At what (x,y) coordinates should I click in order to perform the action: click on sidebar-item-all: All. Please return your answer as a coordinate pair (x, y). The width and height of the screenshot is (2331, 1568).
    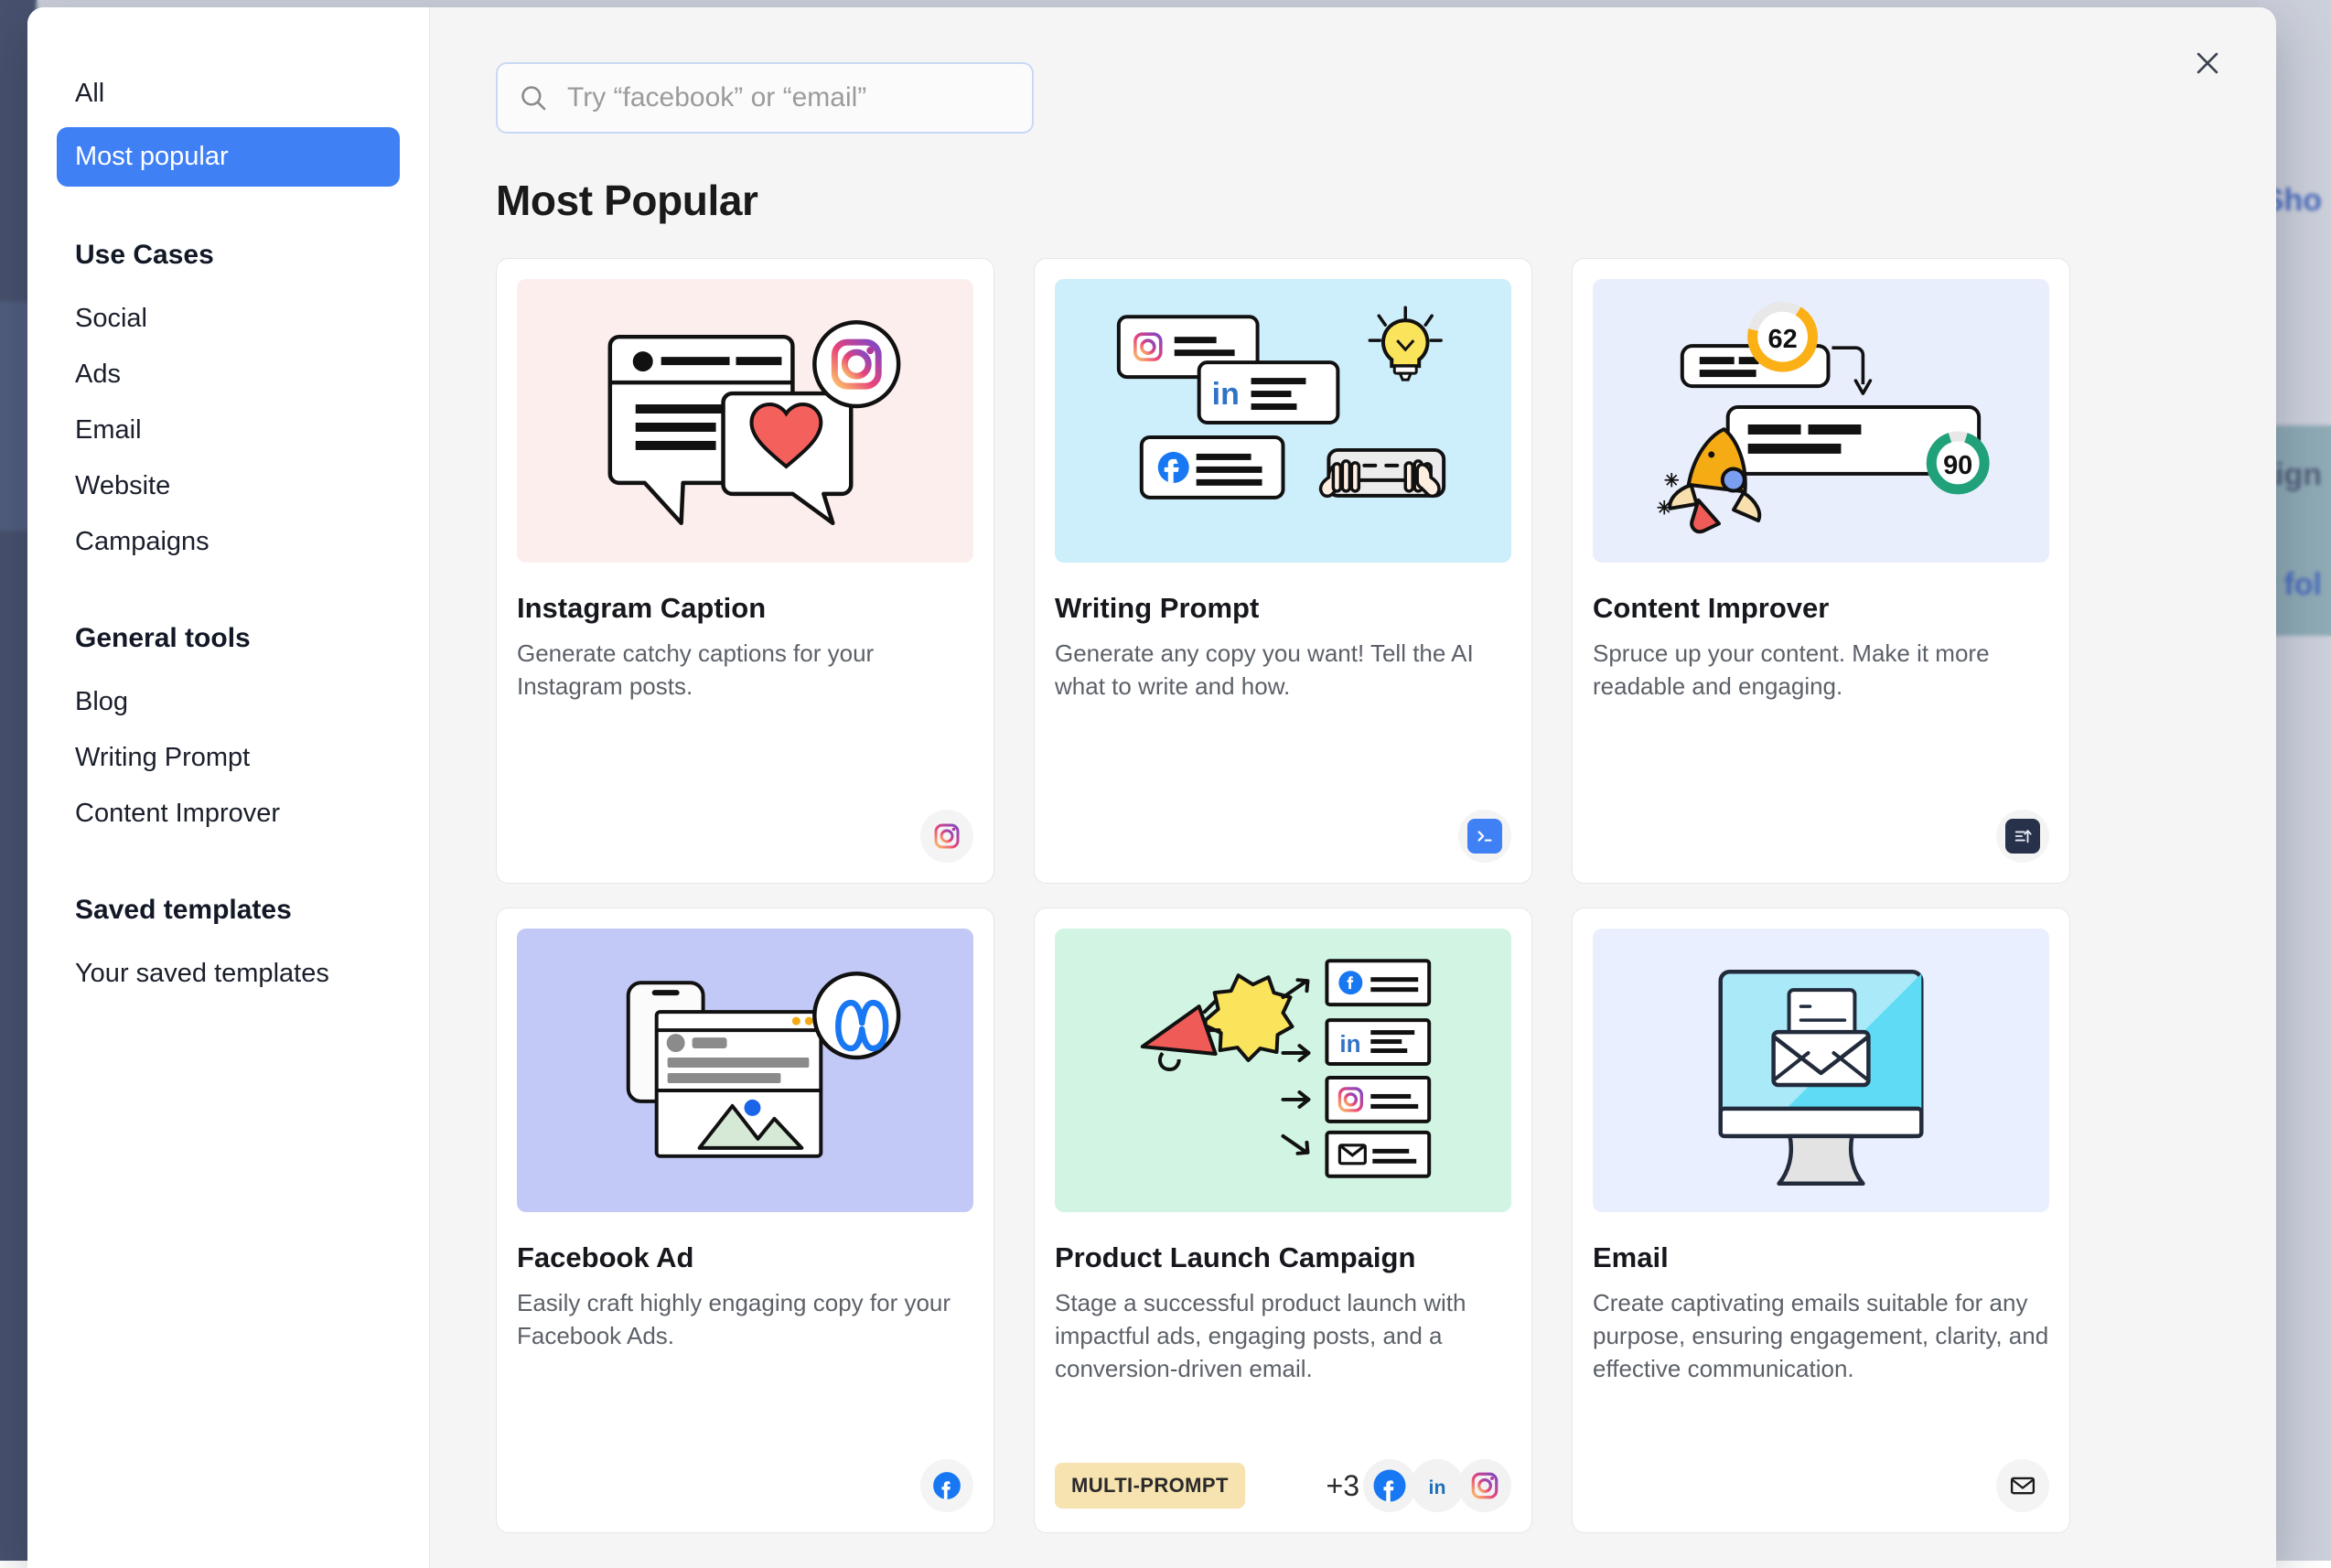
    Looking at the image, I should click on (228, 94).